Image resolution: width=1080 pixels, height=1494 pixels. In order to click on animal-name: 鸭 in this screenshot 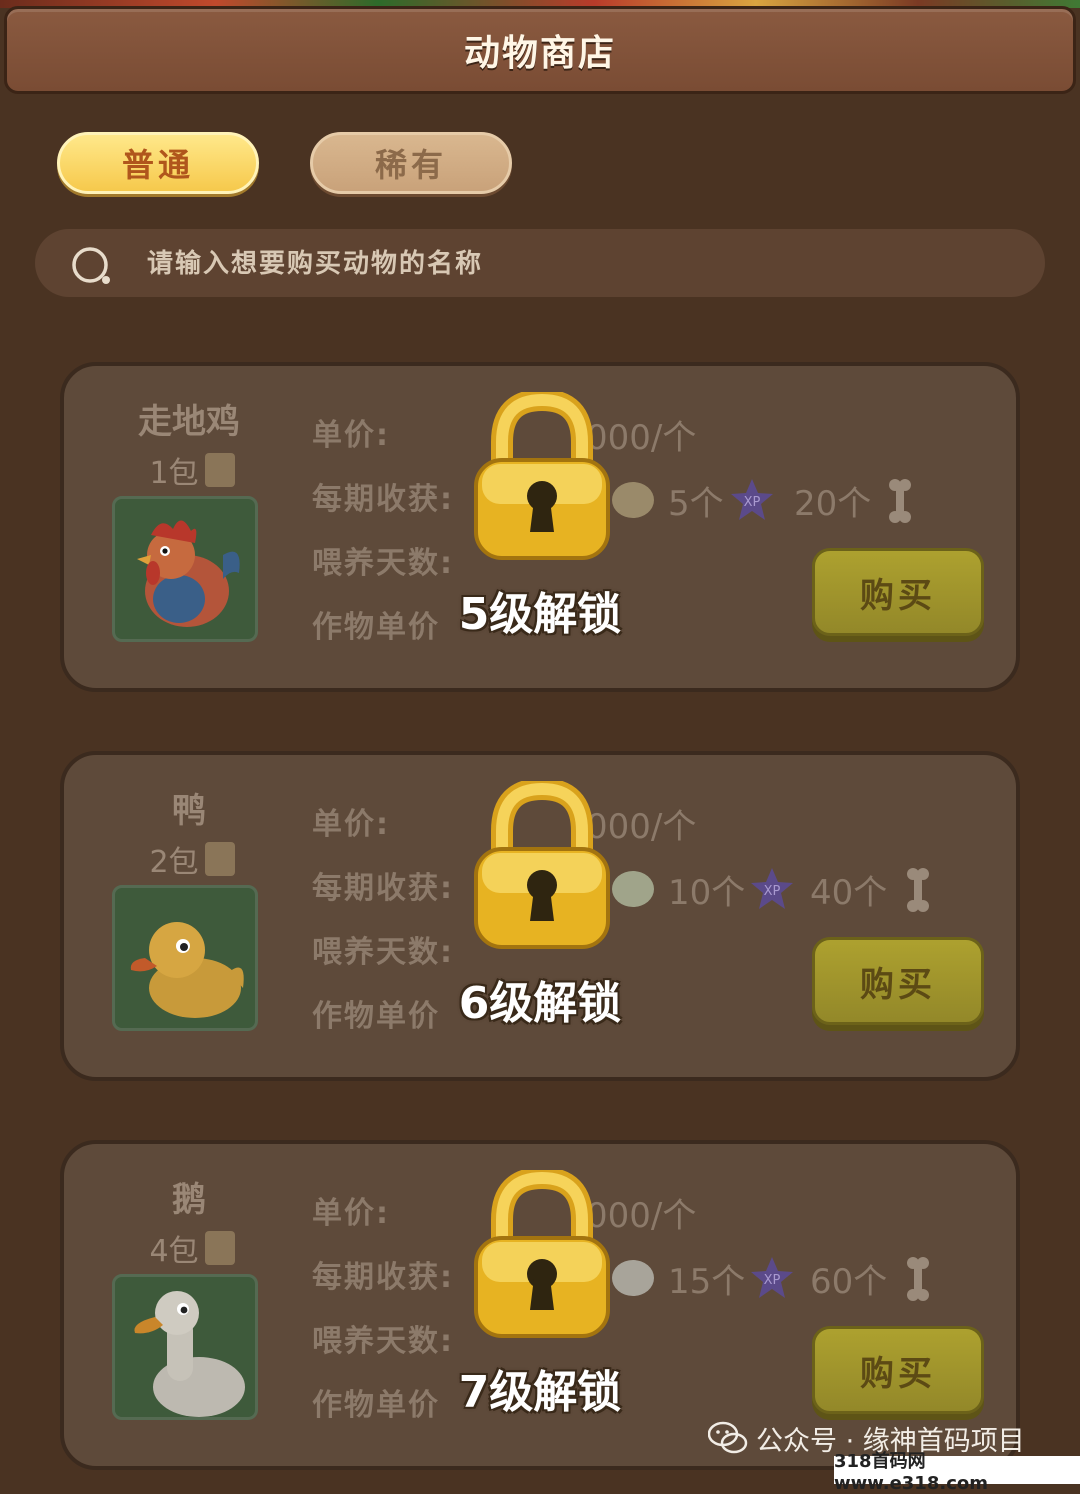, I will do `click(189, 811)`.